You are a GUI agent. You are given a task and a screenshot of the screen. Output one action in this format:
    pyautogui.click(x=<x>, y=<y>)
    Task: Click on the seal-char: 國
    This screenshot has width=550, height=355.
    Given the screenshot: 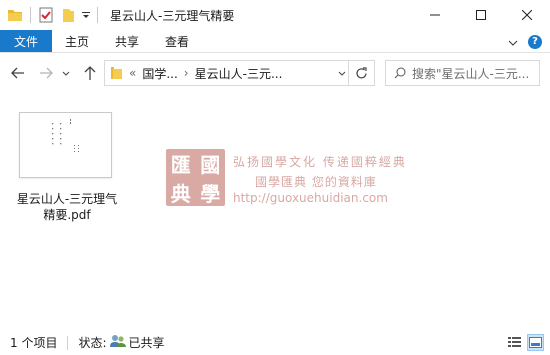 What is the action you would take?
    pyautogui.click(x=210, y=165)
    